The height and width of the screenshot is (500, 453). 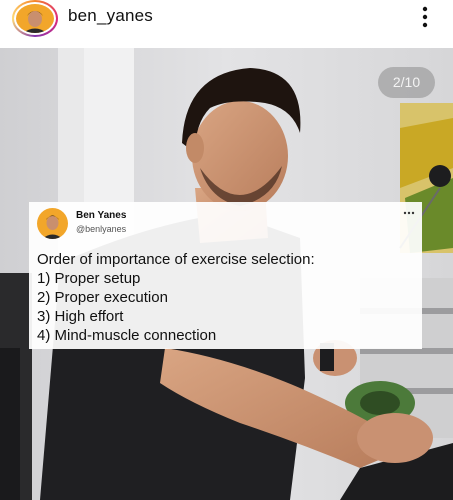 I want to click on tweet-author-handle: @benlyanes, so click(x=101, y=229).